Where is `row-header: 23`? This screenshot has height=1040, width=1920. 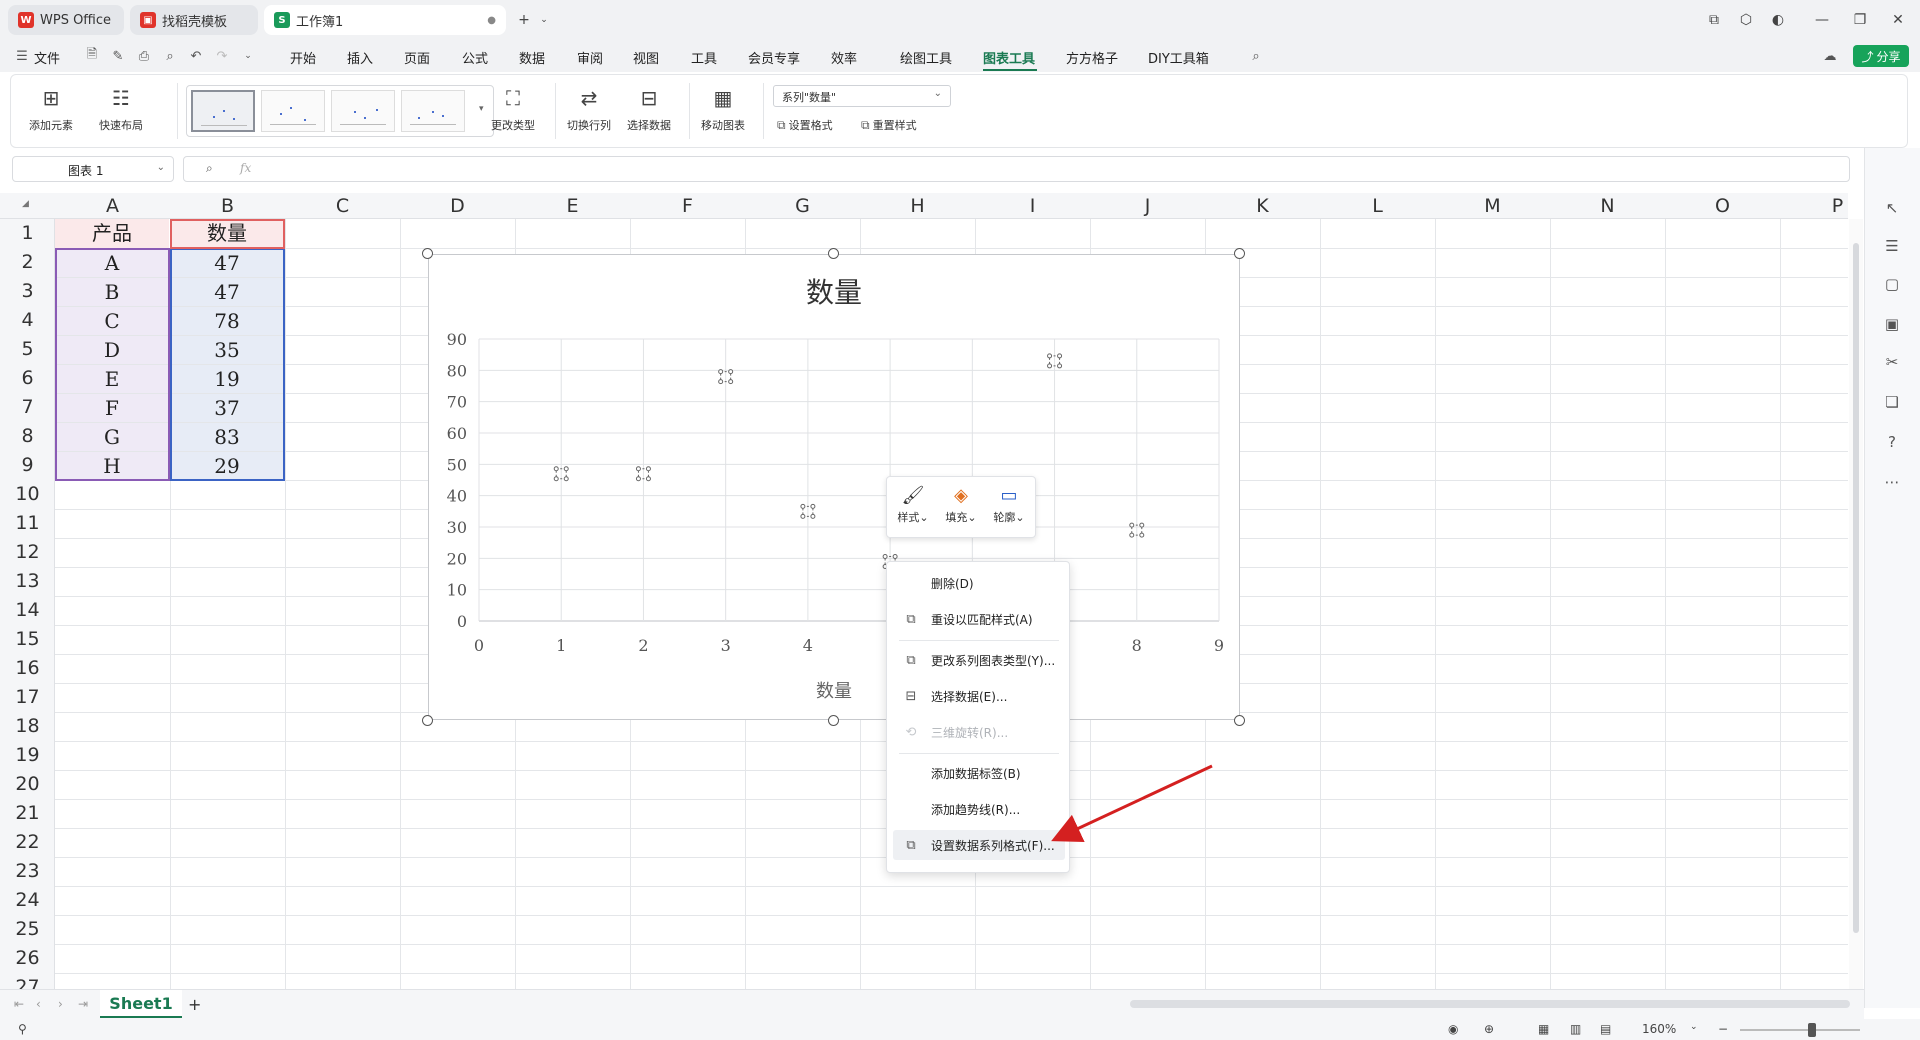 row-header: 23 is located at coordinates (27, 871).